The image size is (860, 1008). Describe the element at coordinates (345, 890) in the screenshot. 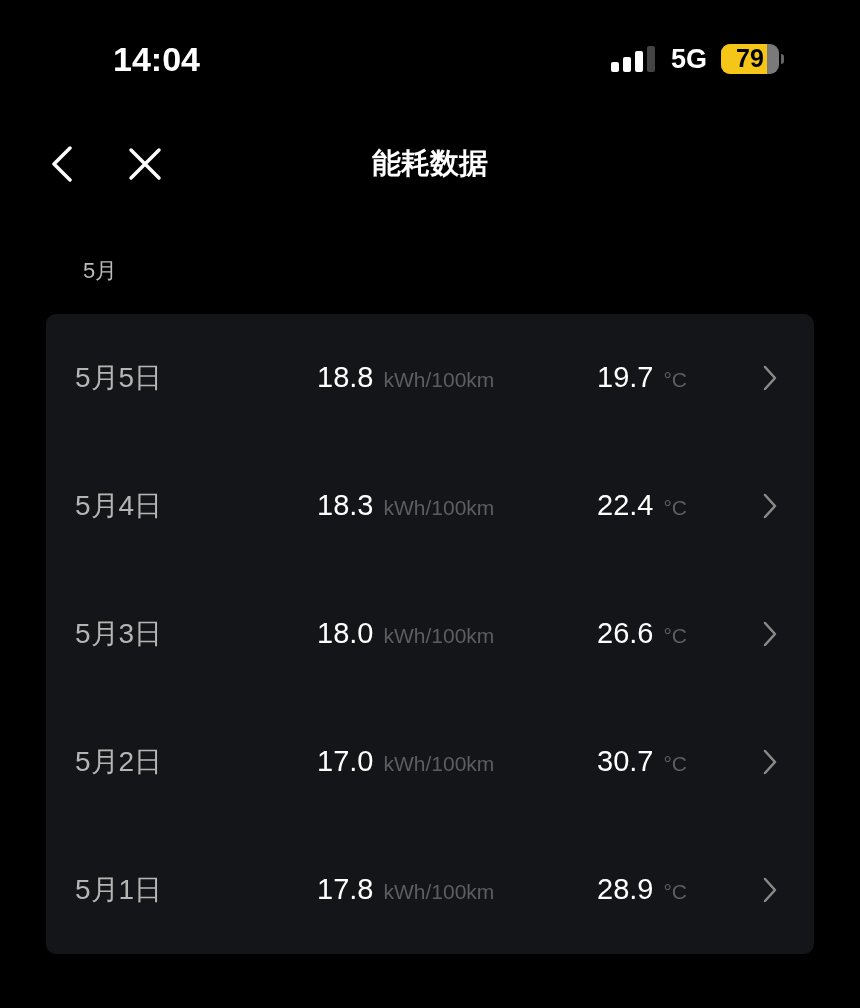

I see `consumption-value: 17.8` at that location.